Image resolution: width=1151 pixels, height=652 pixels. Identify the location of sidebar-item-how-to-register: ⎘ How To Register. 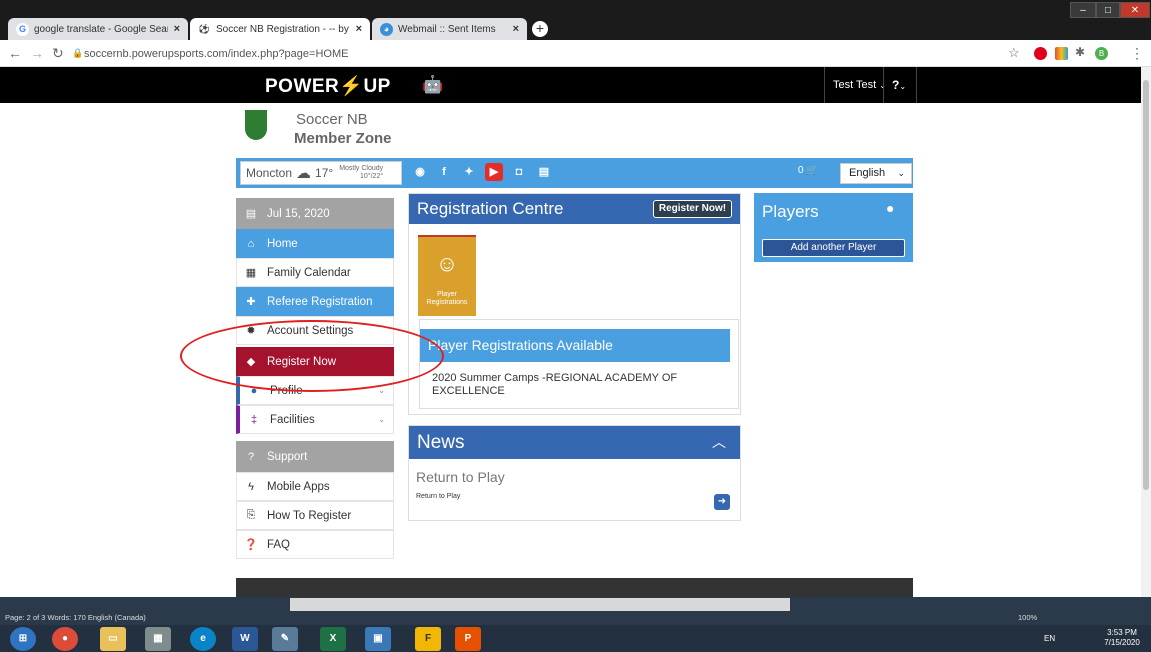
(315, 515).